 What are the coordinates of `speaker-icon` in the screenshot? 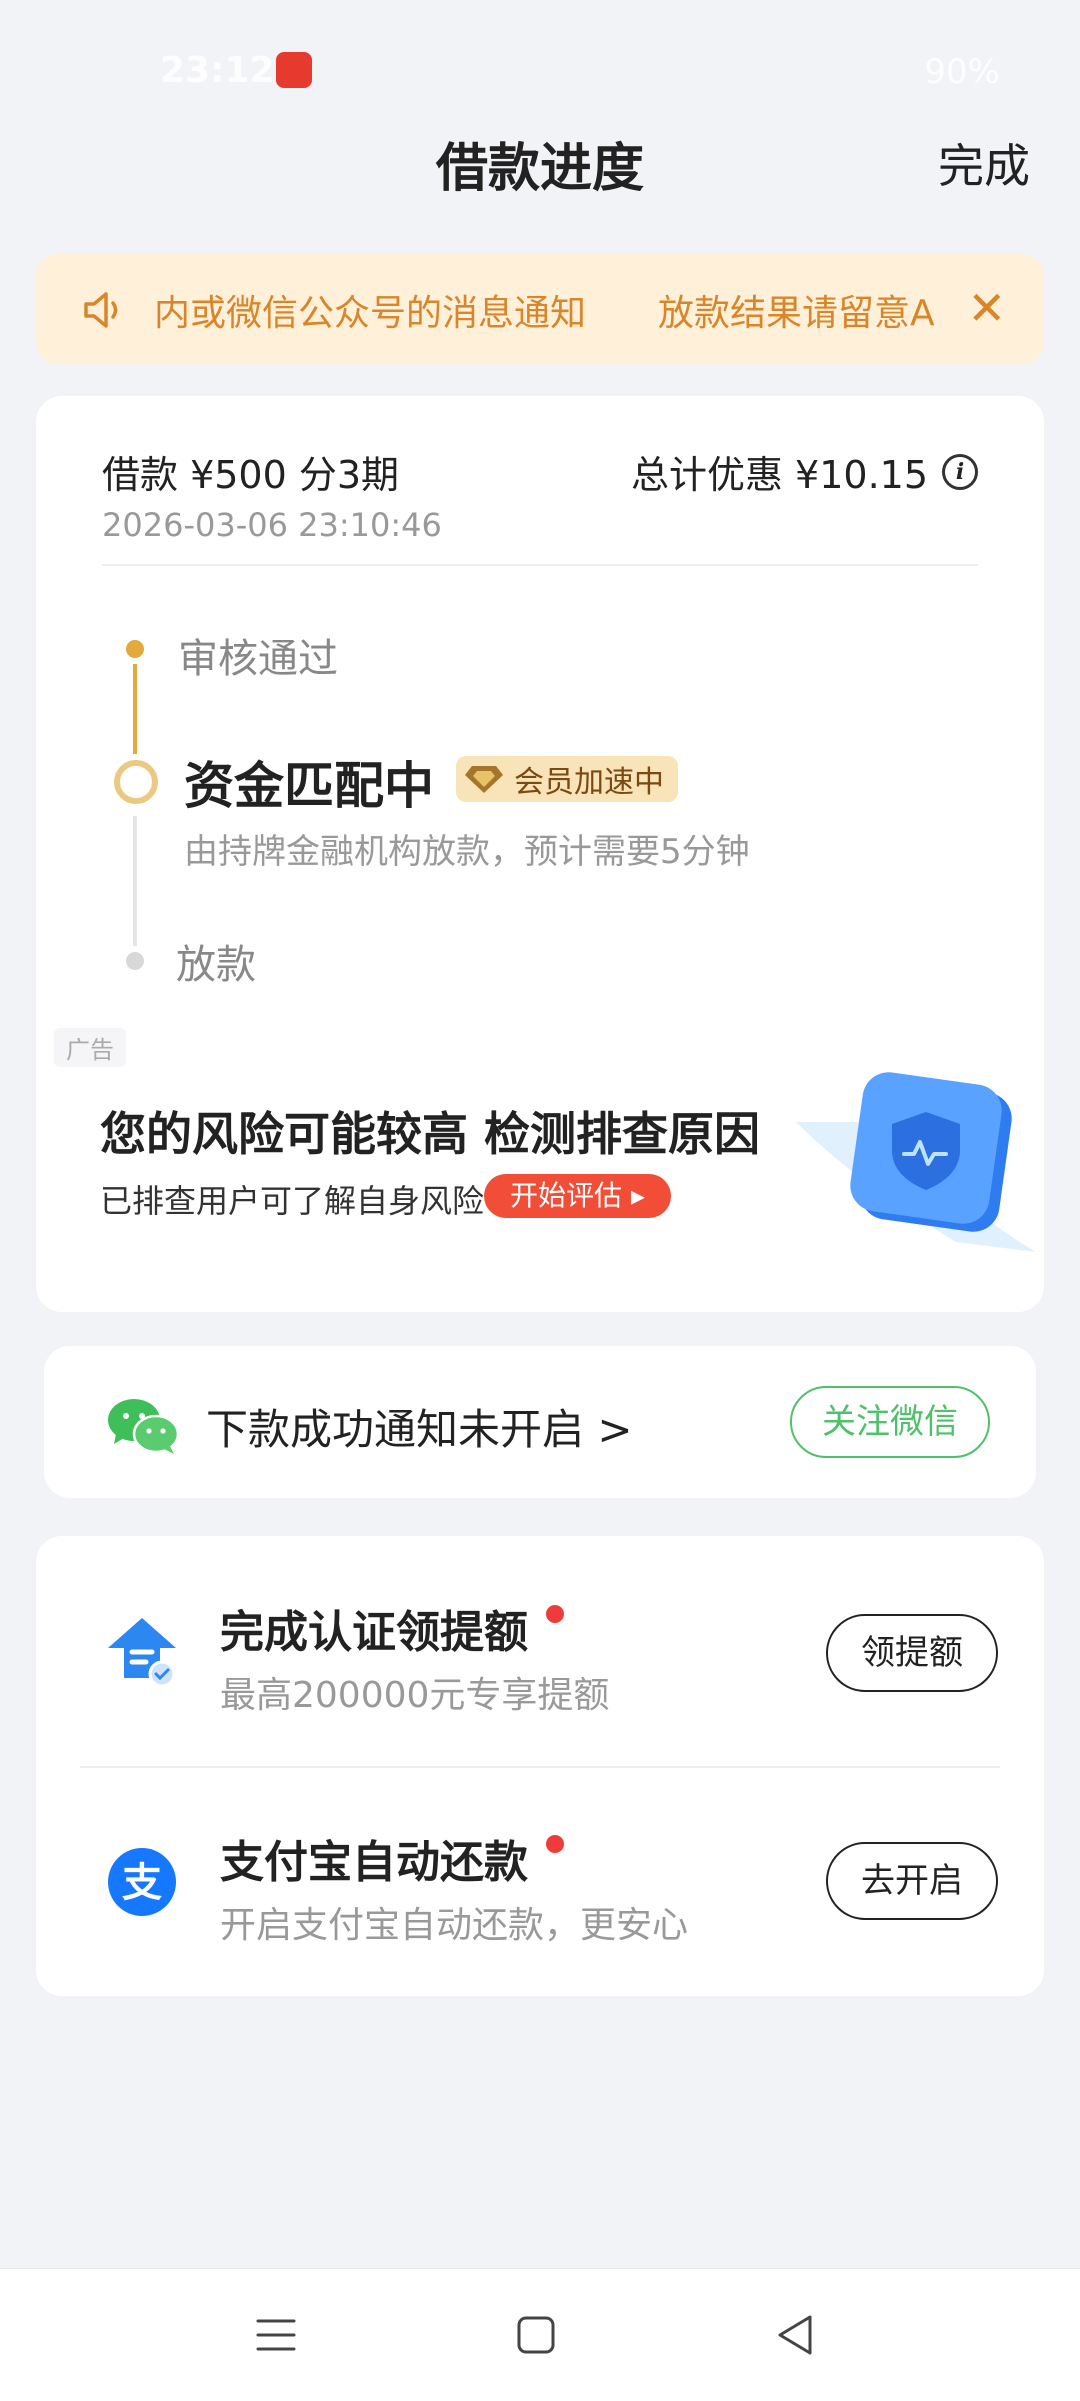 It's located at (101, 310).